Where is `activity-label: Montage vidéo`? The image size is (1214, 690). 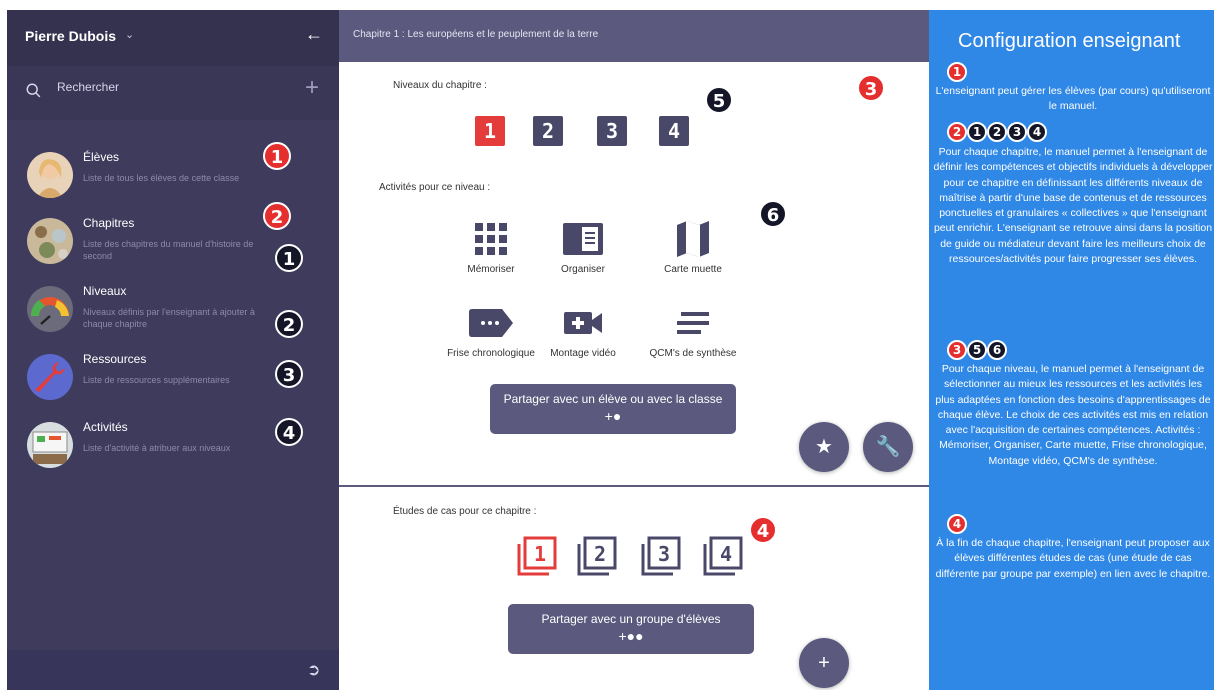 activity-label: Montage vidéo is located at coordinates (583, 353).